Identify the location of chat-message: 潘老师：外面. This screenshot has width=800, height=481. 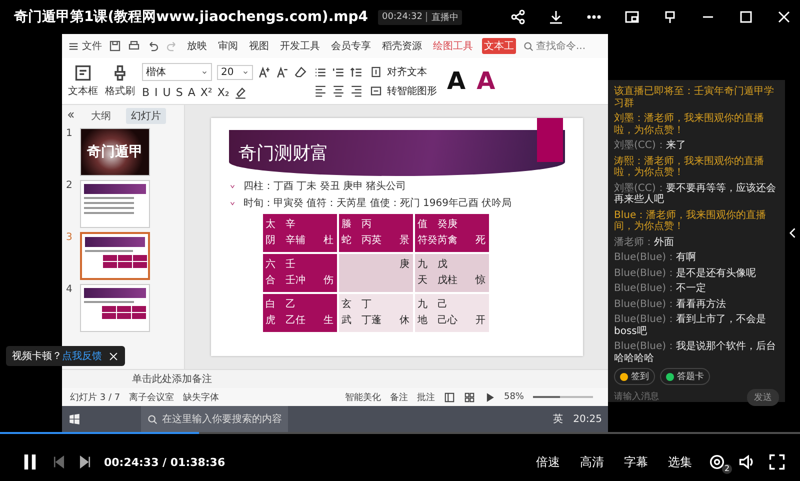
(644, 242).